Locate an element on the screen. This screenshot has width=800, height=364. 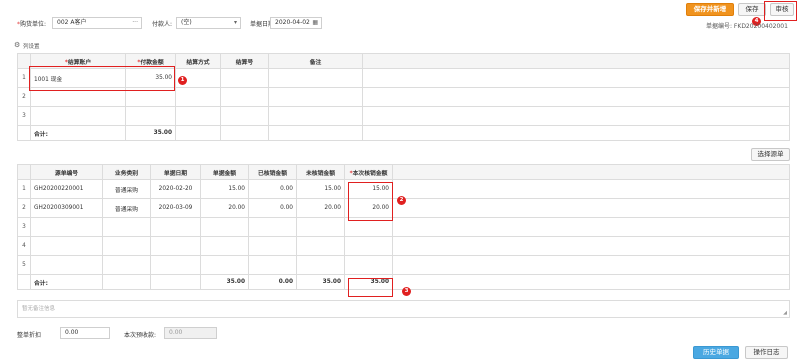
date-cell: 2020-02-20 is located at coordinates (175, 189).